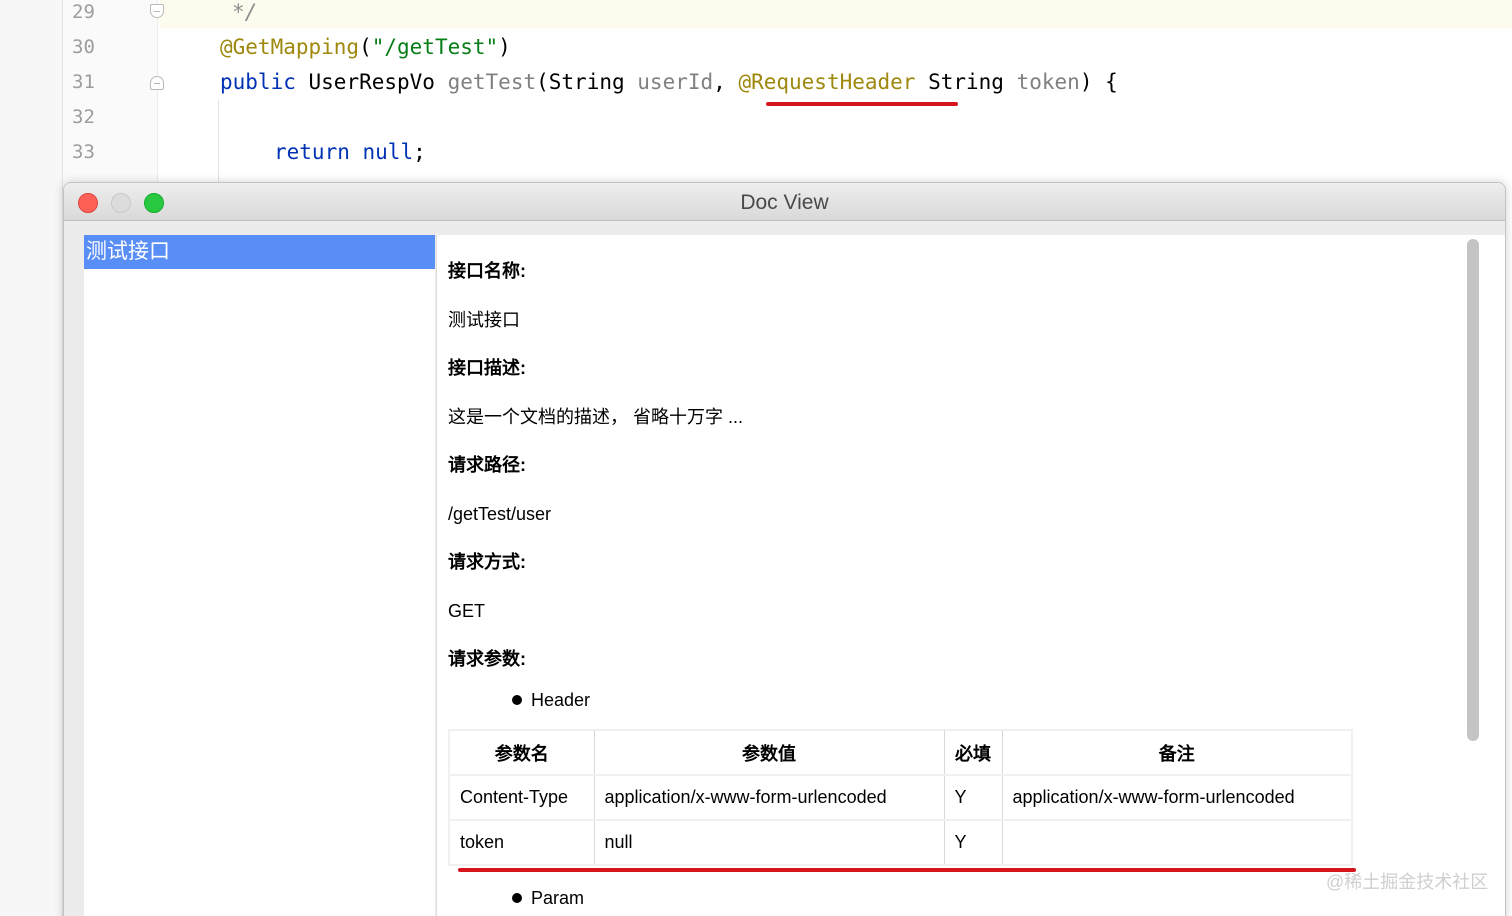 This screenshot has width=1512, height=916. Describe the element at coordinates (258, 82) in the screenshot. I see `code-keyword: public` at that location.